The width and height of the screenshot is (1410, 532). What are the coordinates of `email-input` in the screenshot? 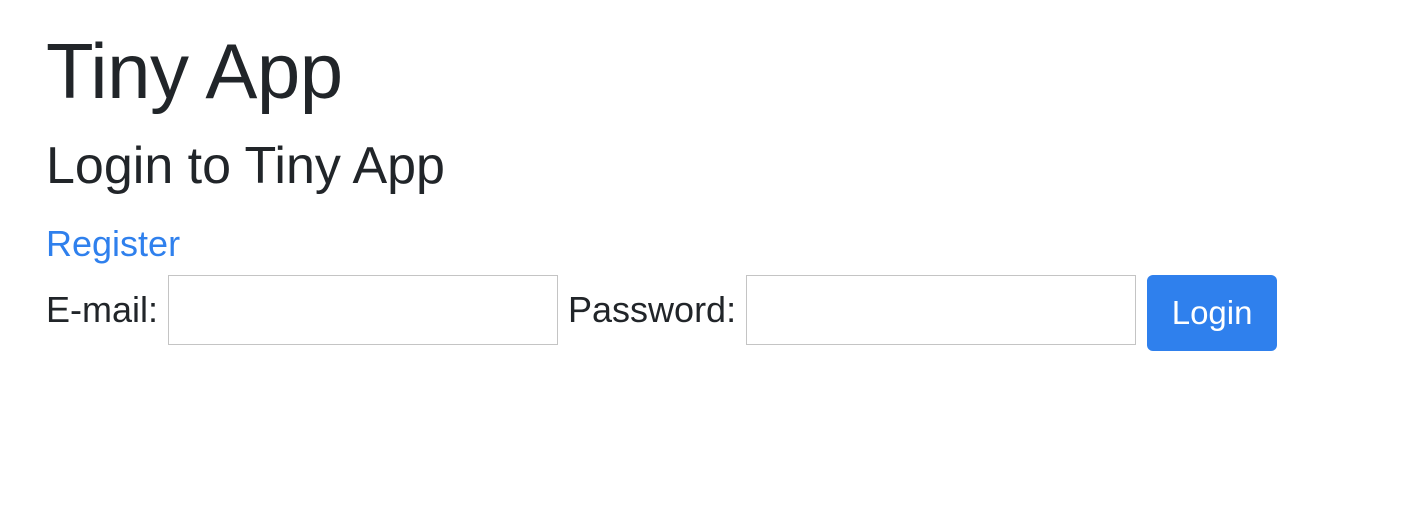 It's located at (363, 310).